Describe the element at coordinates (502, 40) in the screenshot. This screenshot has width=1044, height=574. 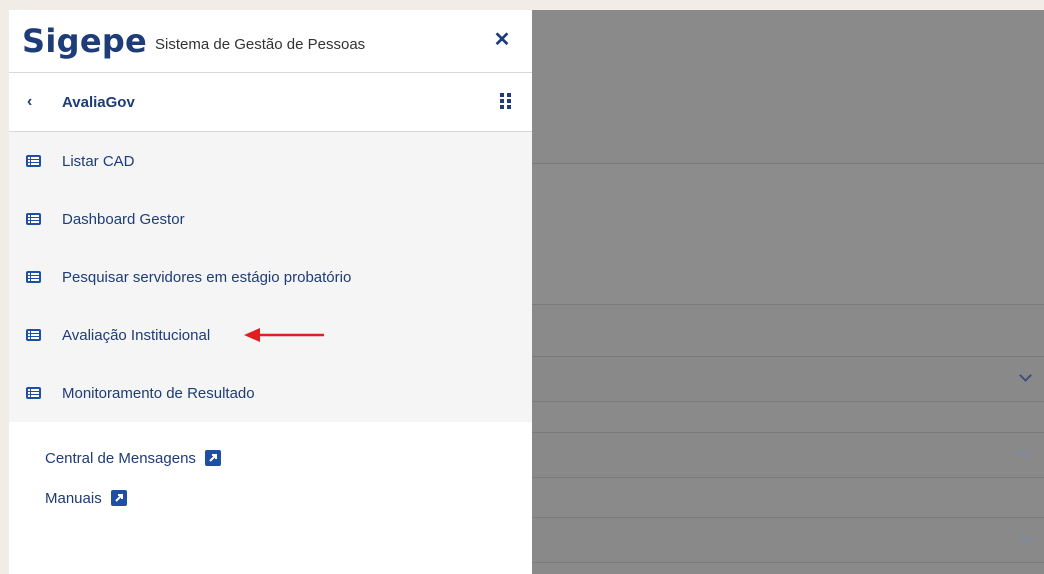
I see `close-icon: ✕` at that location.